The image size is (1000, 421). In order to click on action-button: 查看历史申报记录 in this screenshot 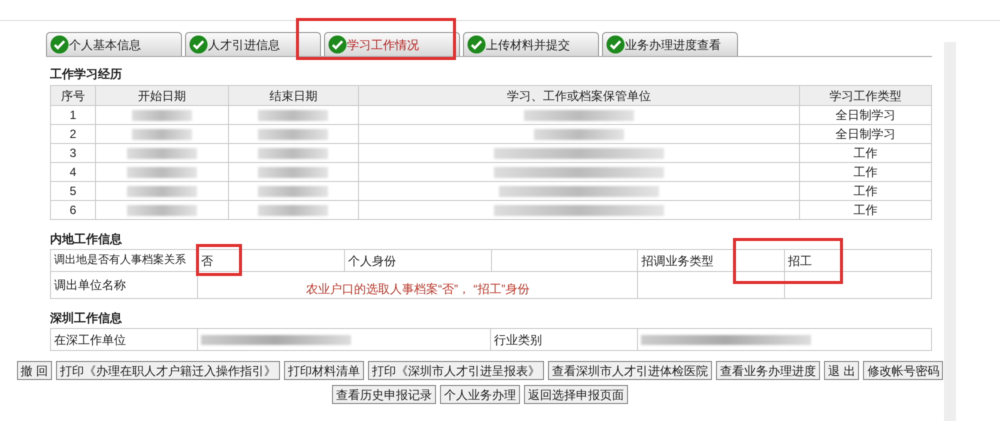, I will do `click(384, 394)`.